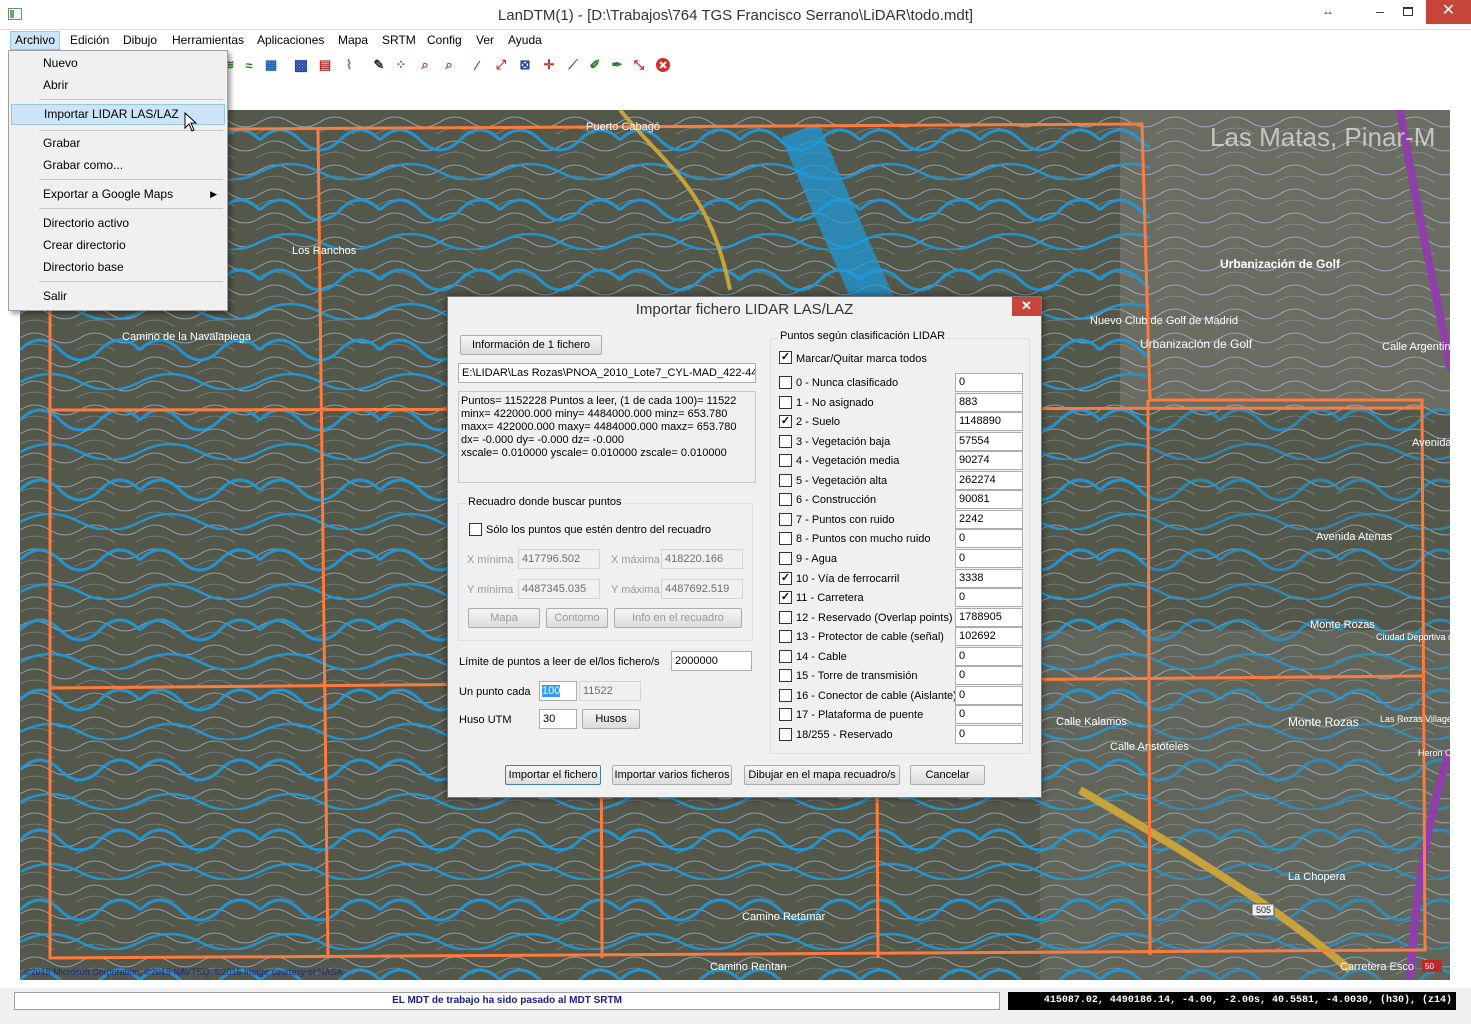 This screenshot has width=1471, height=1024. What do you see at coordinates (477, 65) in the screenshot?
I see `measure-icon: ⁄` at bounding box center [477, 65].